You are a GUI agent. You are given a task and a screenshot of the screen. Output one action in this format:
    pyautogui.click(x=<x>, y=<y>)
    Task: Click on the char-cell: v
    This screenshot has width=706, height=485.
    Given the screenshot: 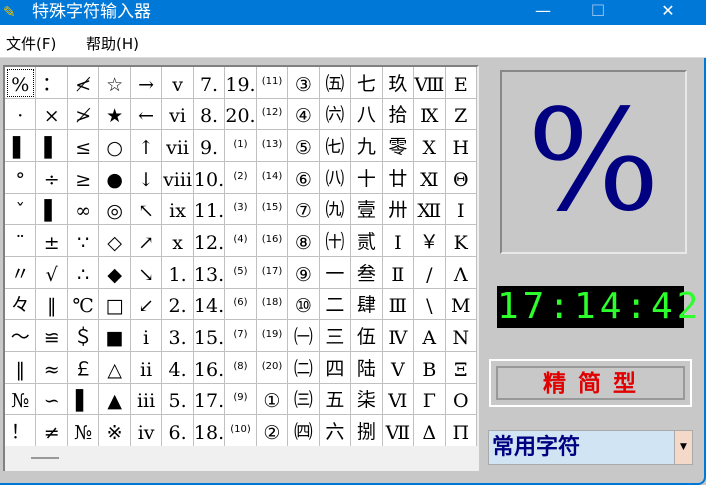 What is the action you would take?
    pyautogui.click(x=178, y=83)
    